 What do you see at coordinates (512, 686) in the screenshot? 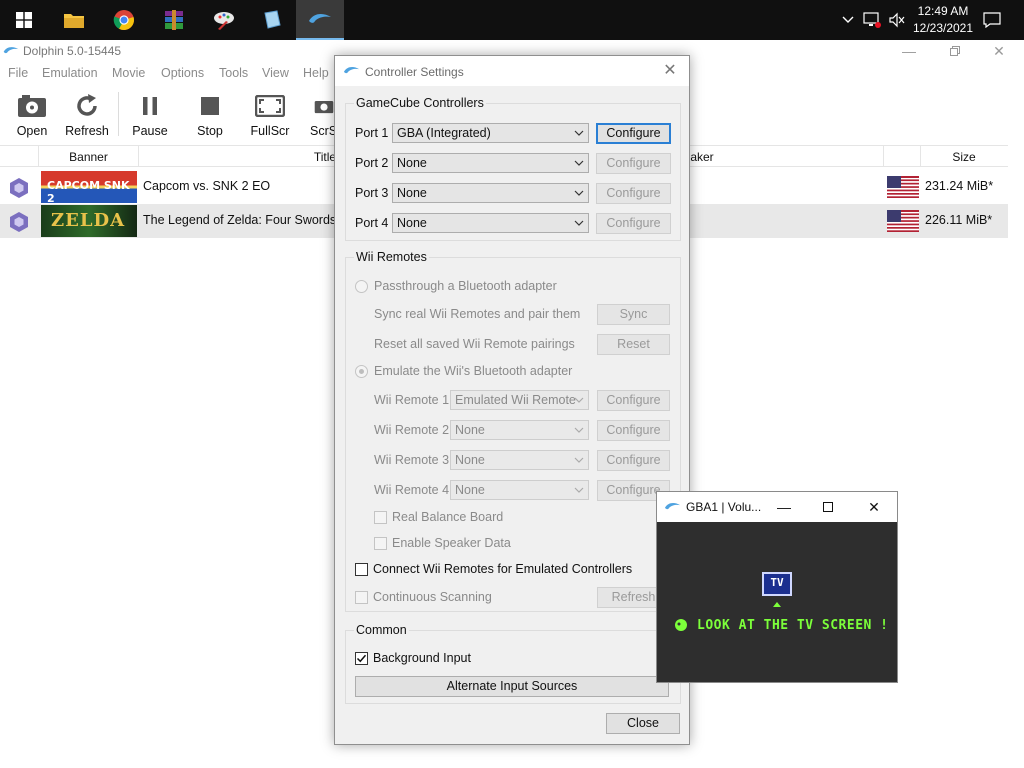
I see `alternate-input-sources-button: Alternate Input Sources` at bounding box center [512, 686].